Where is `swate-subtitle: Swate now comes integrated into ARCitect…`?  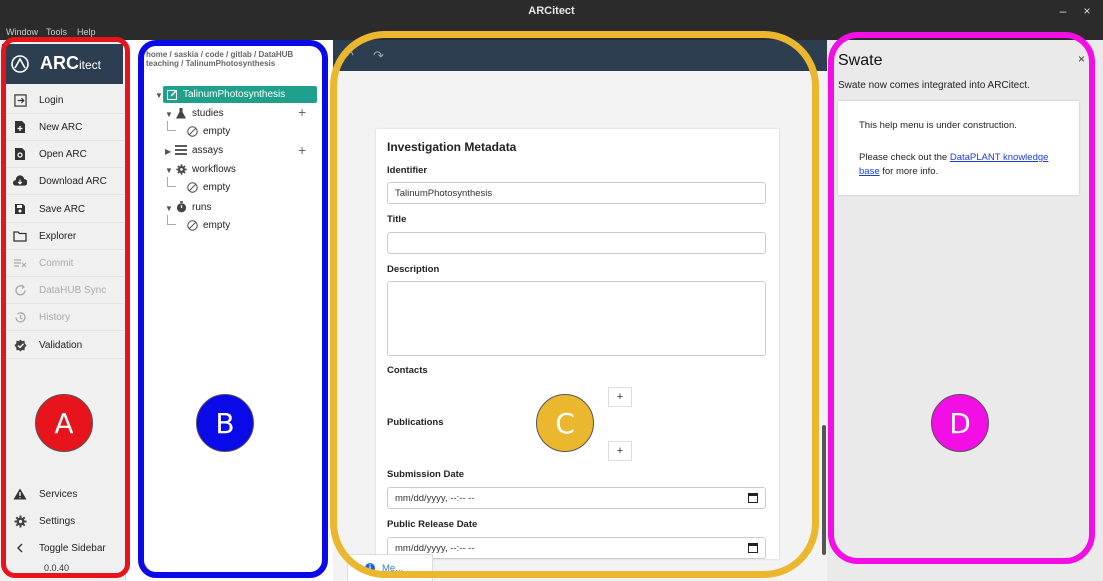 swate-subtitle: Swate now comes integrated into ARCitect… is located at coordinates (934, 85).